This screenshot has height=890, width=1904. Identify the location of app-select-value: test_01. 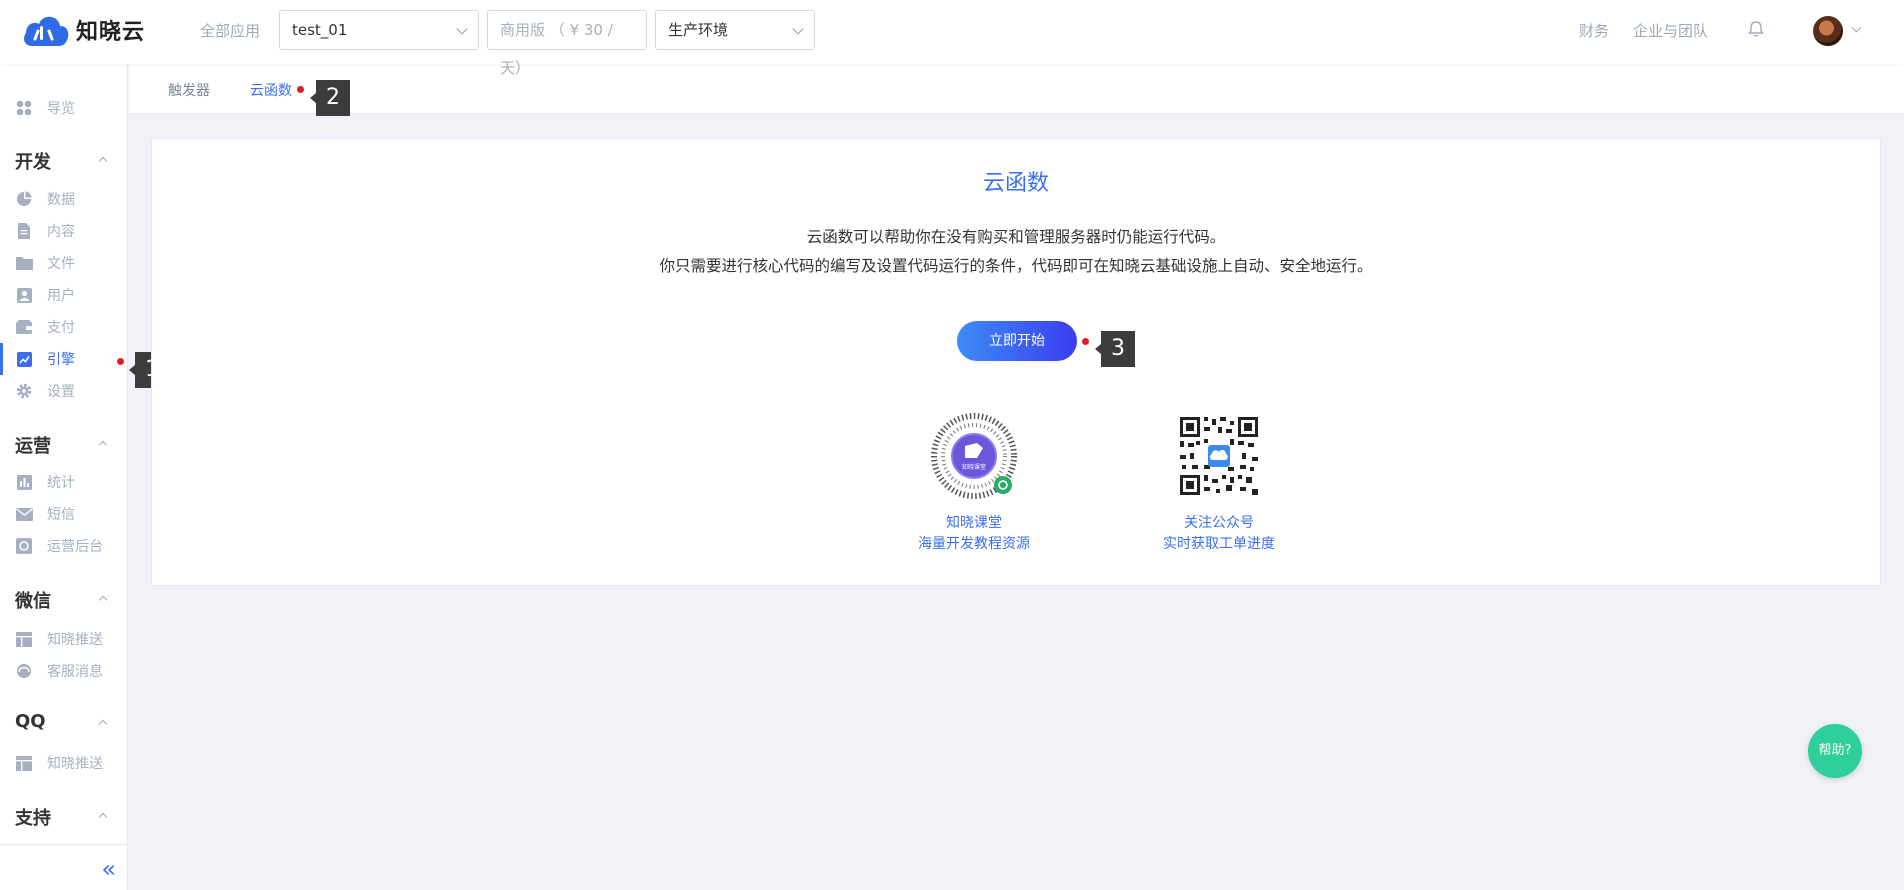
(320, 30).